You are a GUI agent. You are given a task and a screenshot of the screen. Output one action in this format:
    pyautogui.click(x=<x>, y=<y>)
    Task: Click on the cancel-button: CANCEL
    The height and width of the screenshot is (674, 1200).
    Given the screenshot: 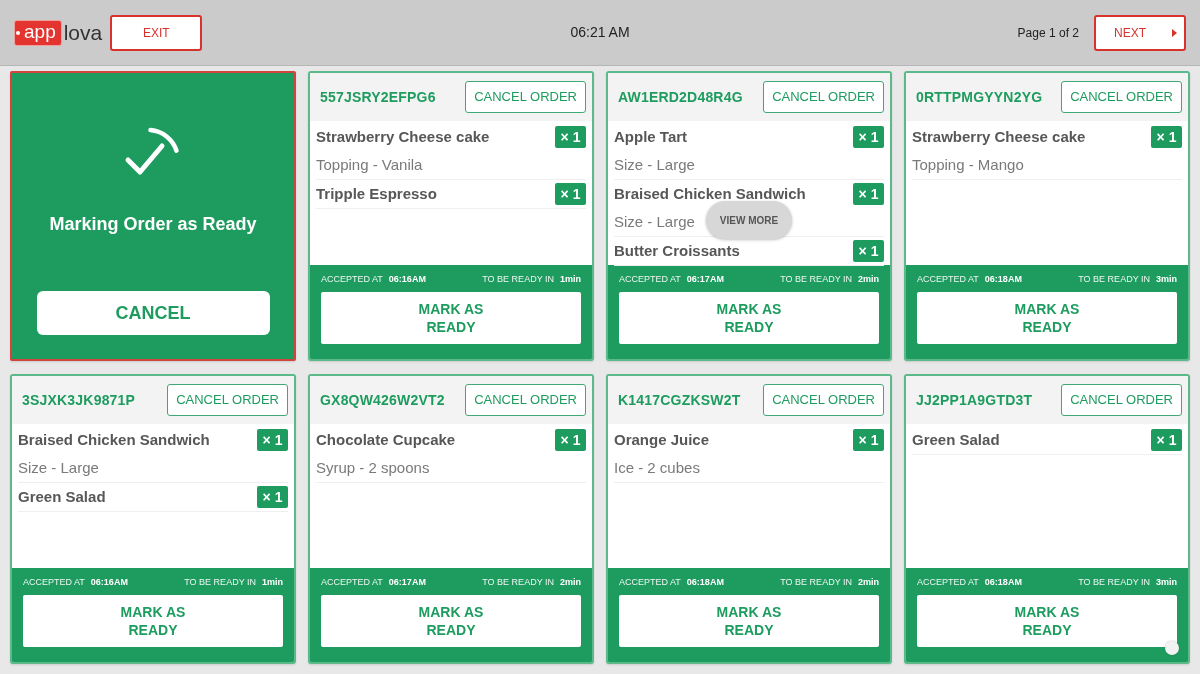 What is the action you would take?
    pyautogui.click(x=153, y=313)
    